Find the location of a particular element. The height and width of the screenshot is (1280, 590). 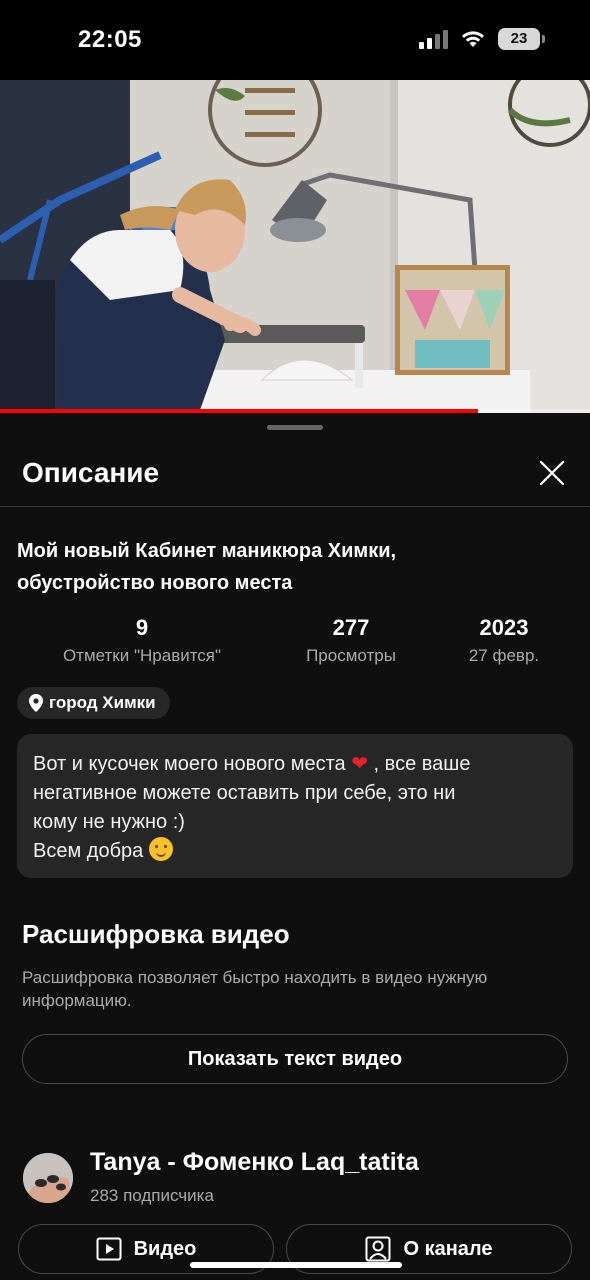

location-chip: город Химки is located at coordinates (93, 703).